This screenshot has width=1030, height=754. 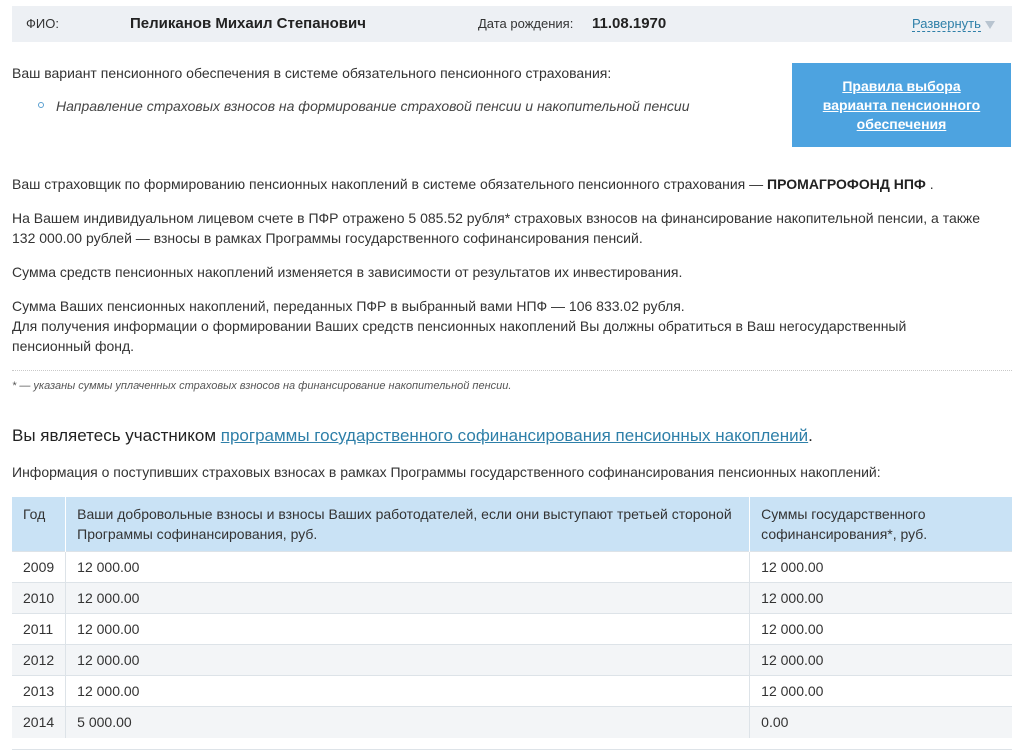 I want to click on member-suffix: ., so click(x=810, y=435).